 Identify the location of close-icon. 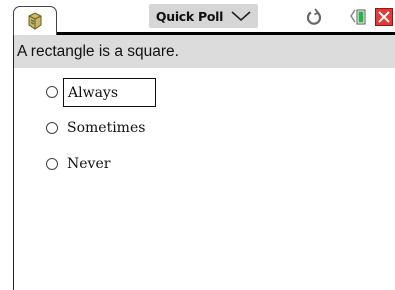
(384, 17).